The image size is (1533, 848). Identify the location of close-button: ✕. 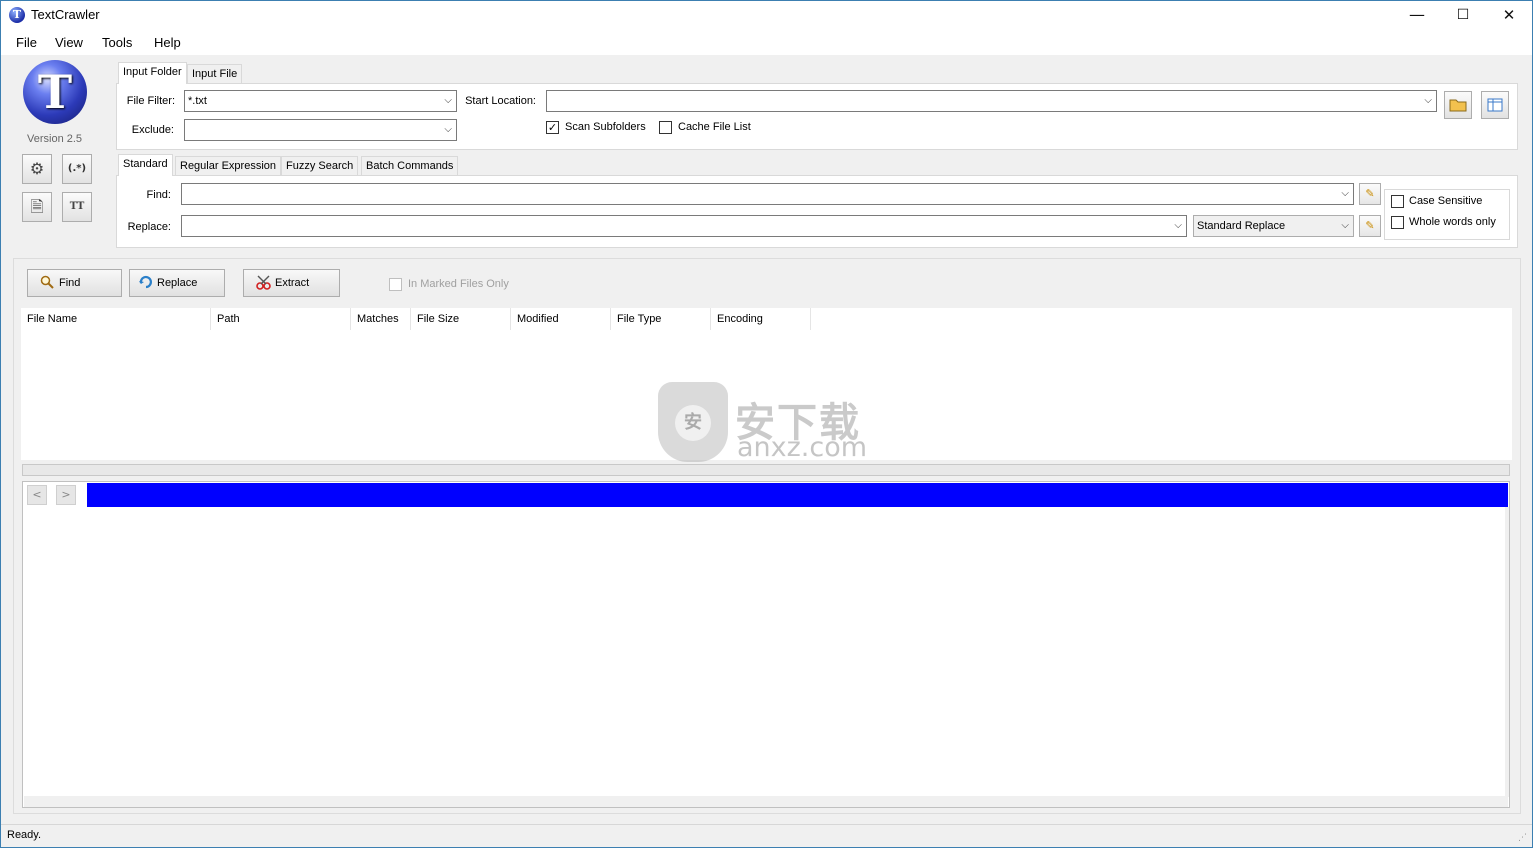
(1509, 15).